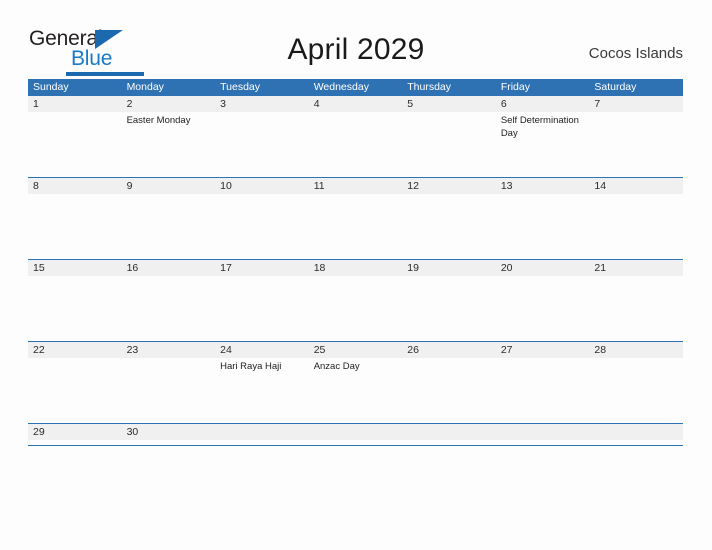  Describe the element at coordinates (449, 104) in the screenshot. I see `day-number-5: 5` at that location.